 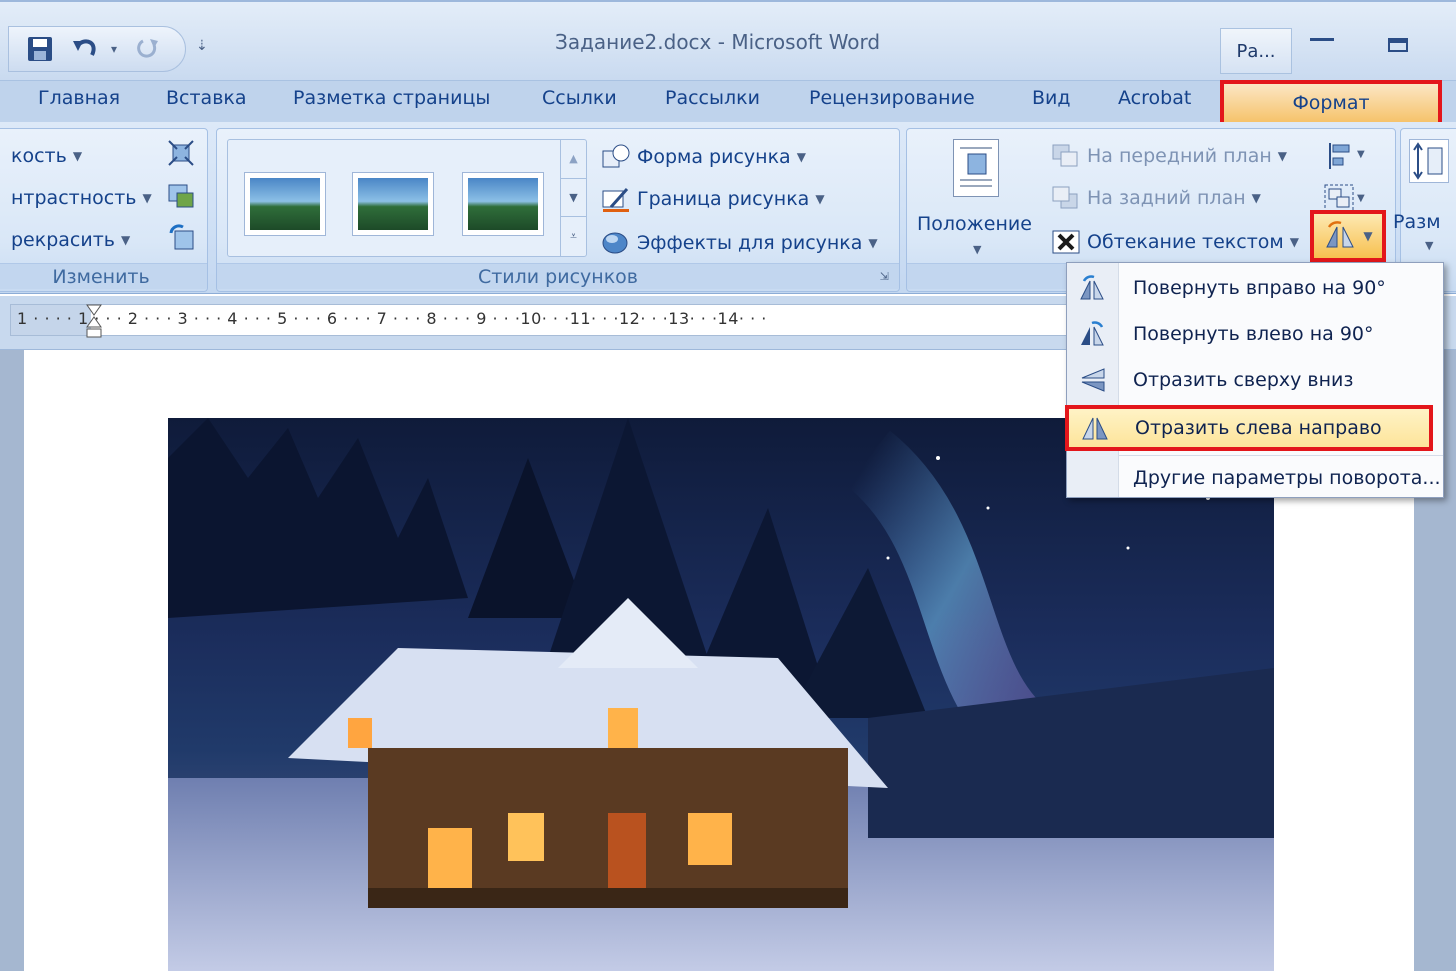 I want to click on contrast-label: нтрастность, so click(x=74, y=198).